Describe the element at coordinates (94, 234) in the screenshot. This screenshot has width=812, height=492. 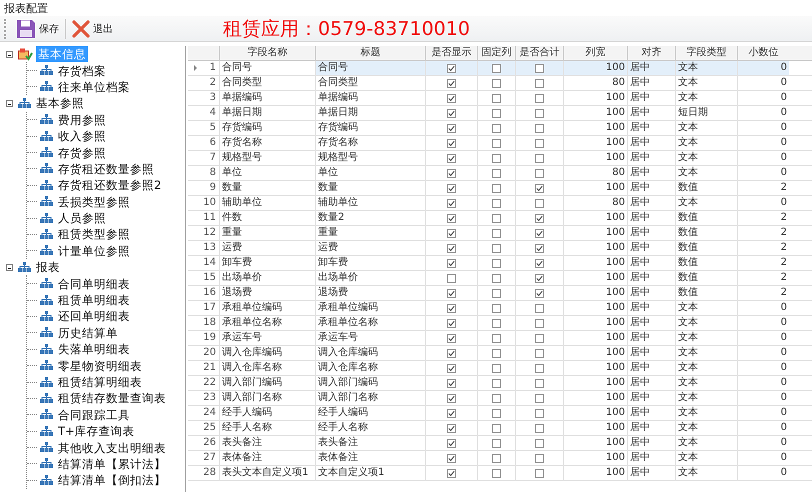
I see `tree-node: 租赁类型参照` at that location.